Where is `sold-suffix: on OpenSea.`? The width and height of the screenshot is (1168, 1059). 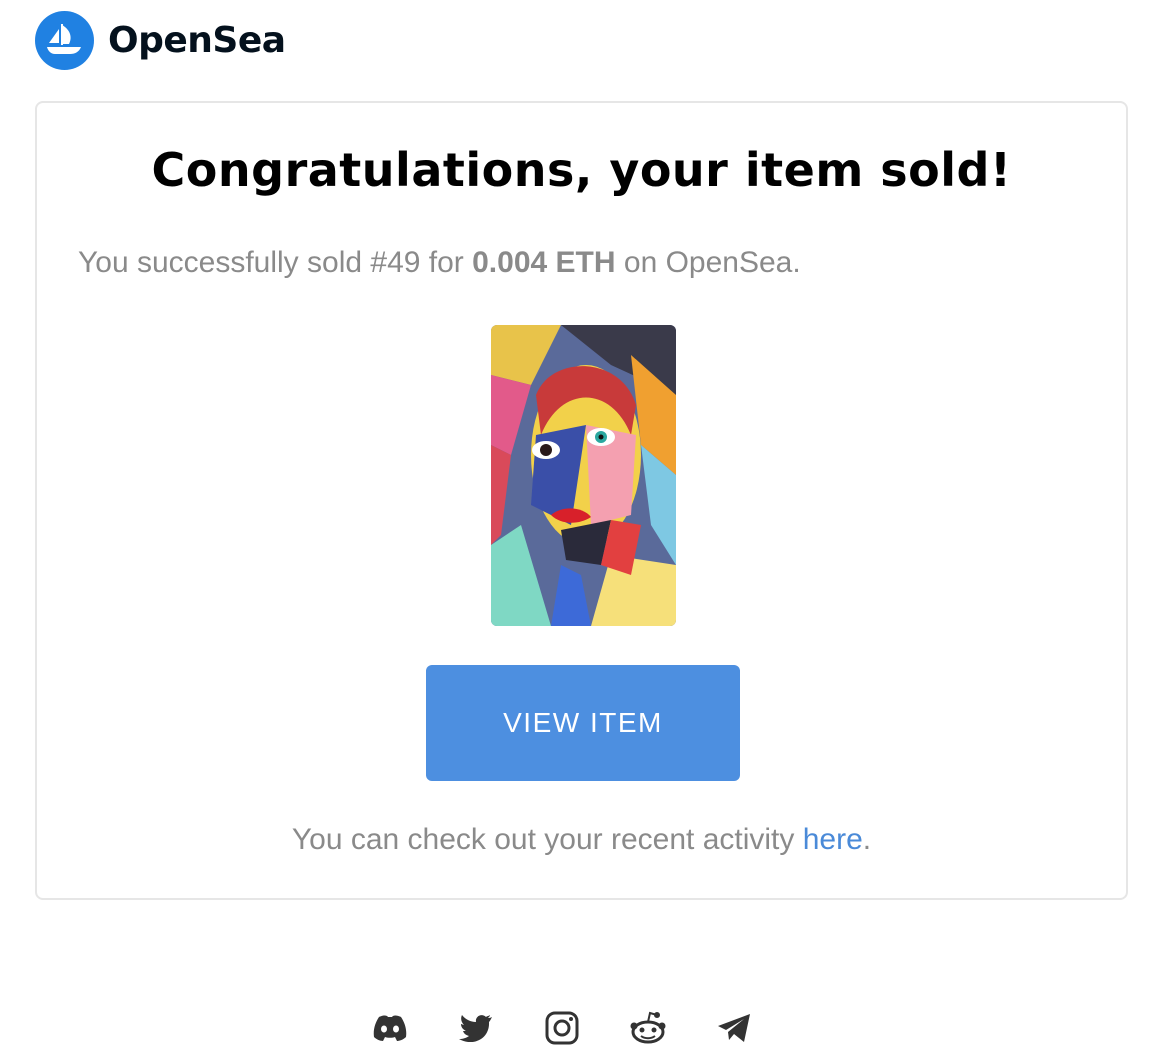 sold-suffix: on OpenSea. is located at coordinates (708, 262).